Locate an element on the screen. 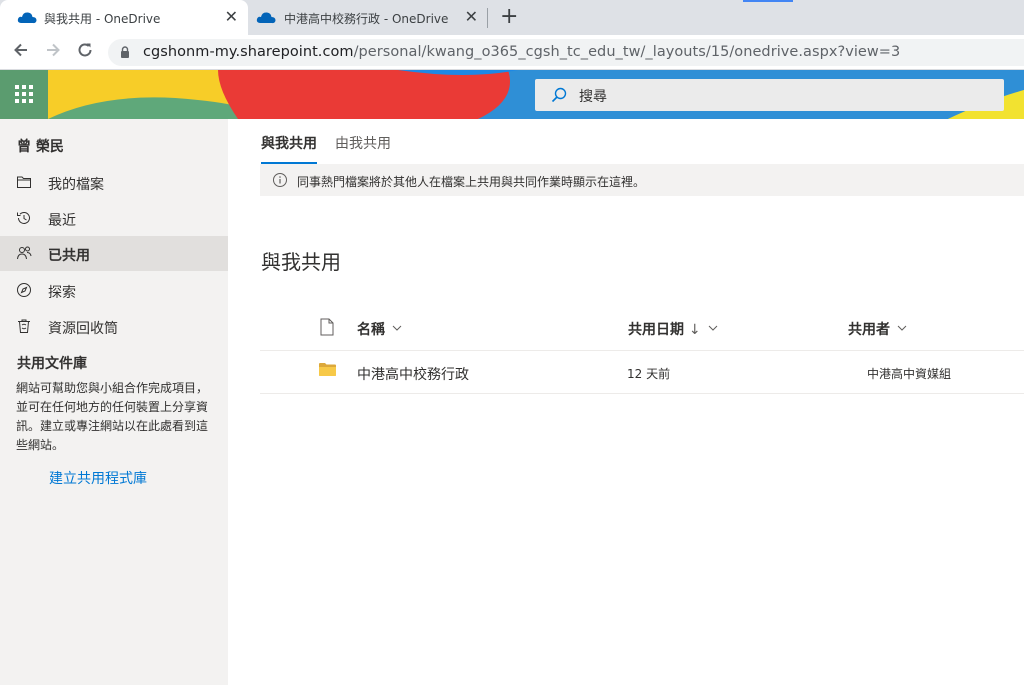 Image resolution: width=1024 pixels, height=685 pixels. browser-tab-inactive: 中港高中校務行政 - OneDrive ✕ is located at coordinates (368, 17).